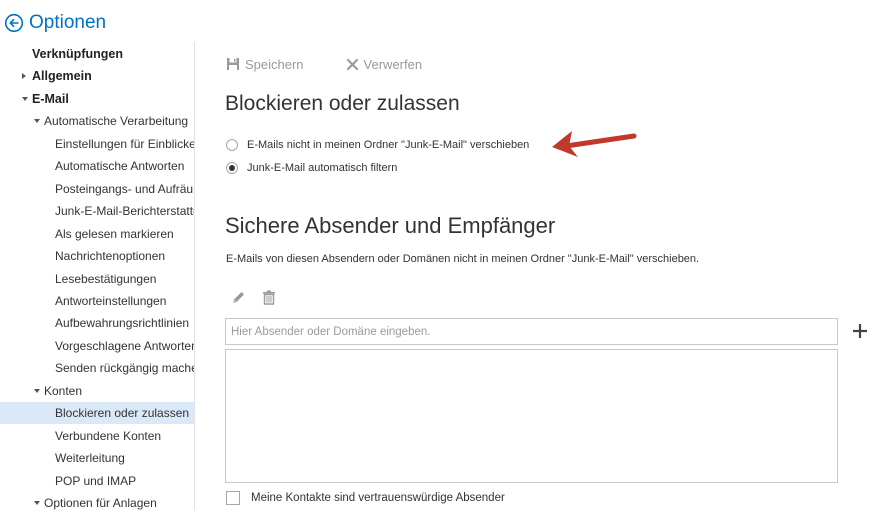 Image resolution: width=886 pixels, height=510 pixels. I want to click on sidebar-item: POP und IMAP, so click(97, 481).